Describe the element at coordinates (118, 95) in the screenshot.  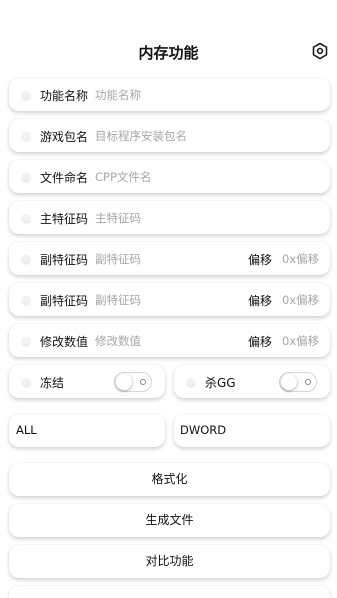
I see `function-name-input: 功能名称` at that location.